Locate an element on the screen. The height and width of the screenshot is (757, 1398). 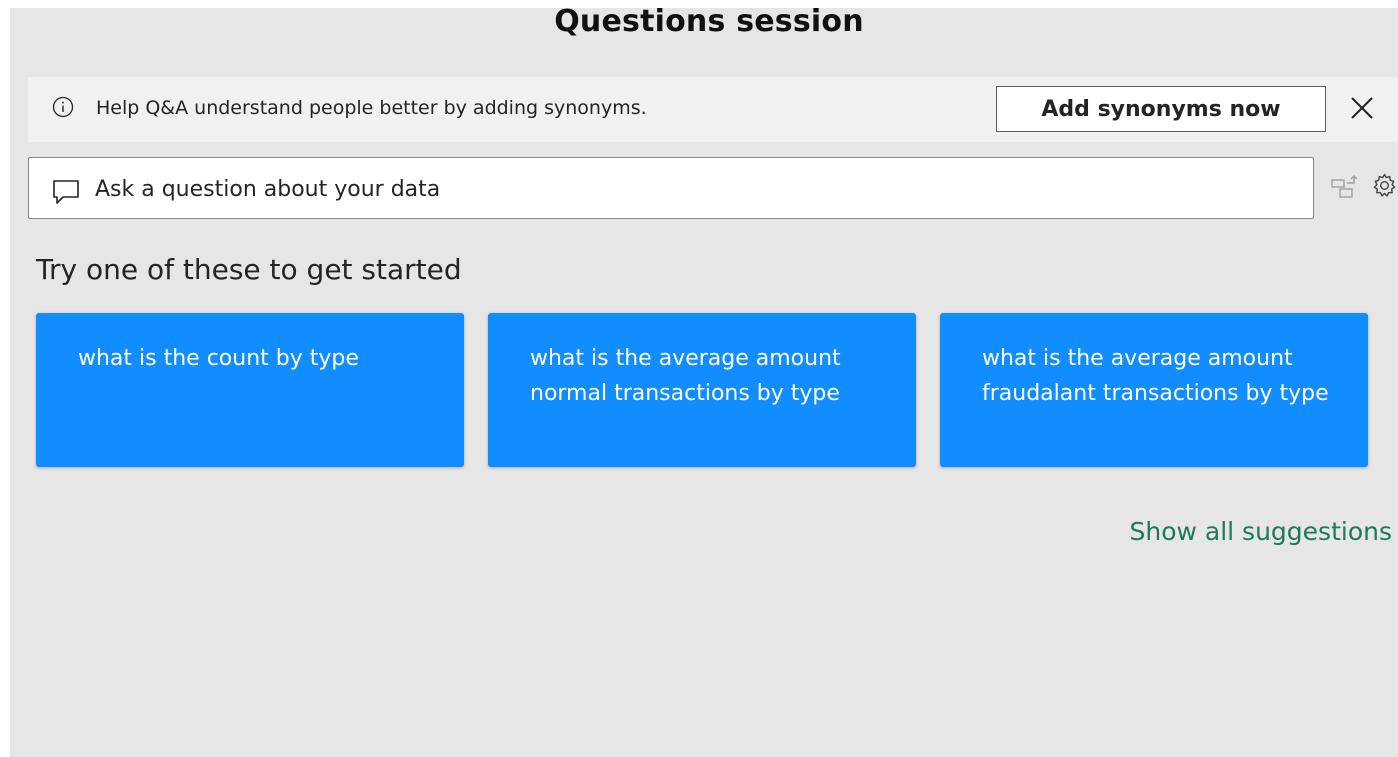
suggestion-card: what is the count by type is located at coordinates (250, 390).